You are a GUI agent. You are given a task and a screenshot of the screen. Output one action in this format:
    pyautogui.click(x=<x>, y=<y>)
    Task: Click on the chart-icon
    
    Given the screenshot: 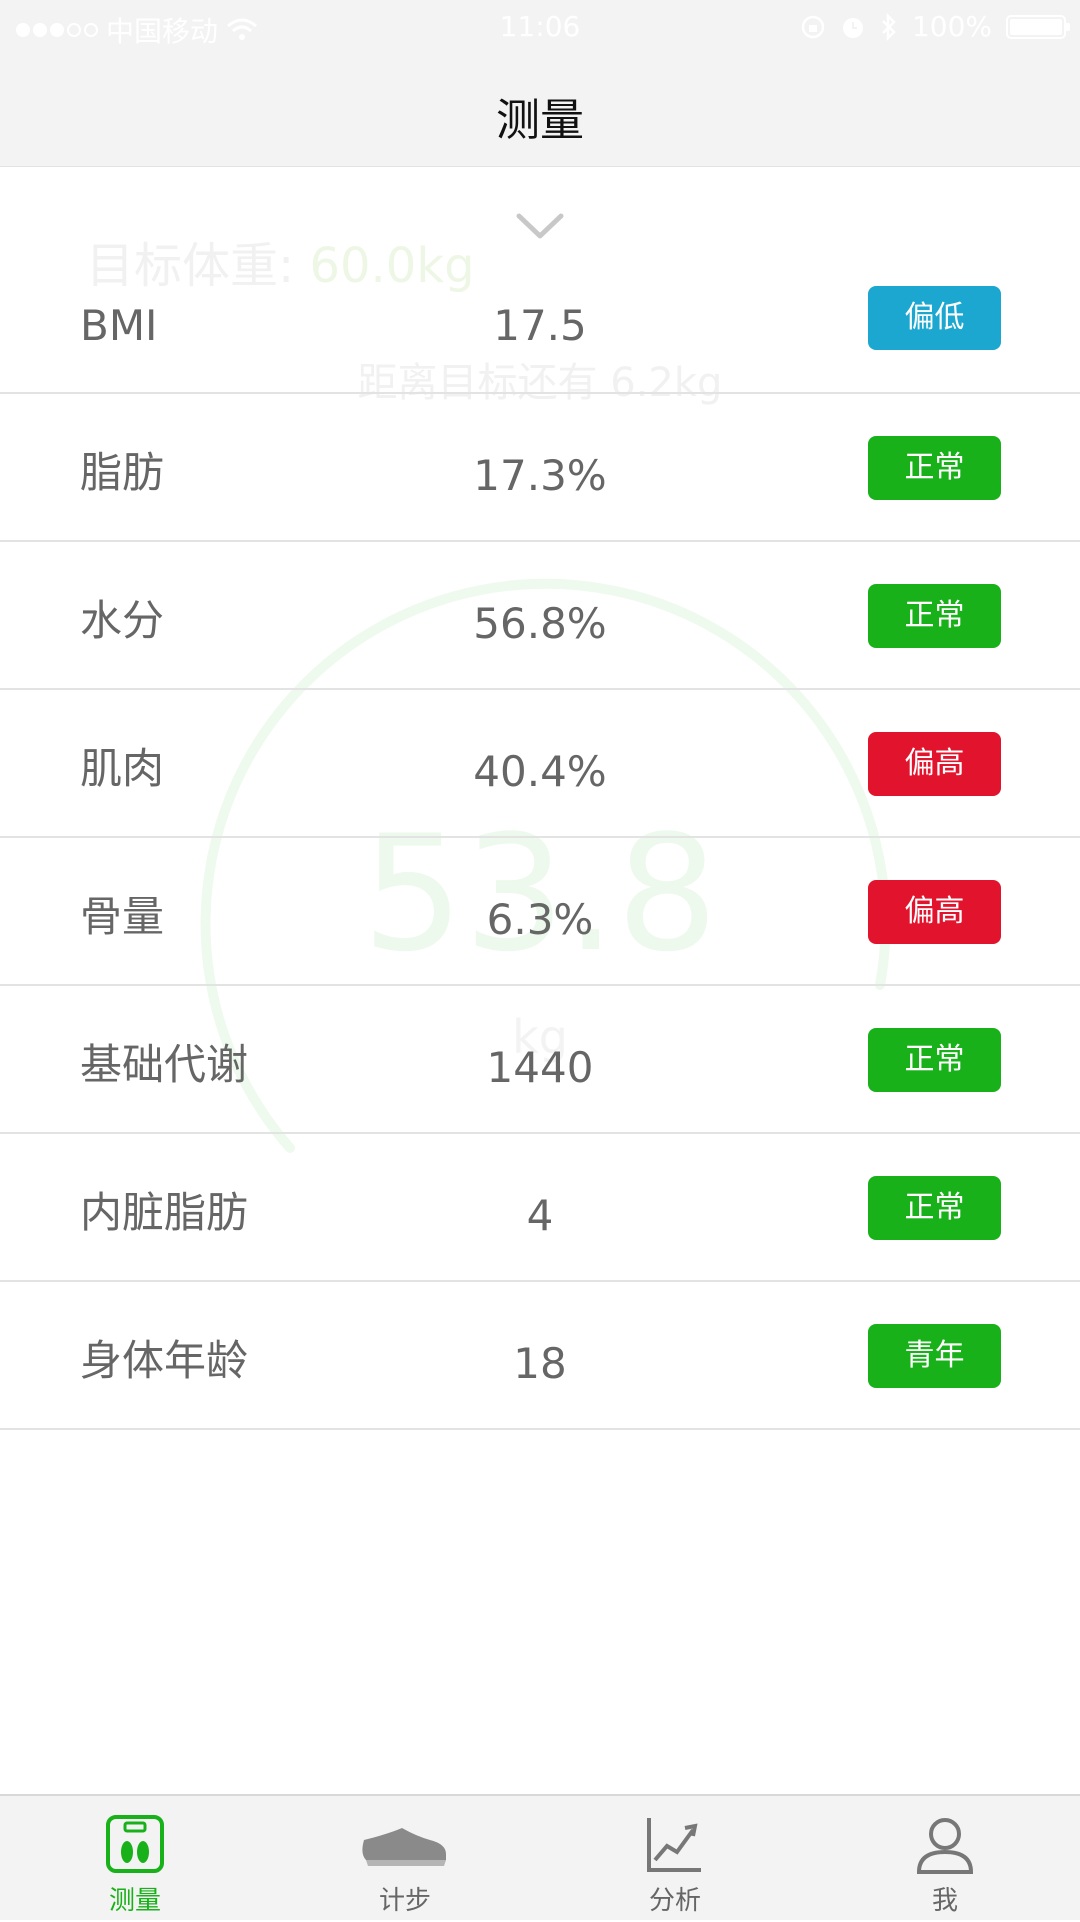 What is the action you would take?
    pyautogui.click(x=674, y=1845)
    